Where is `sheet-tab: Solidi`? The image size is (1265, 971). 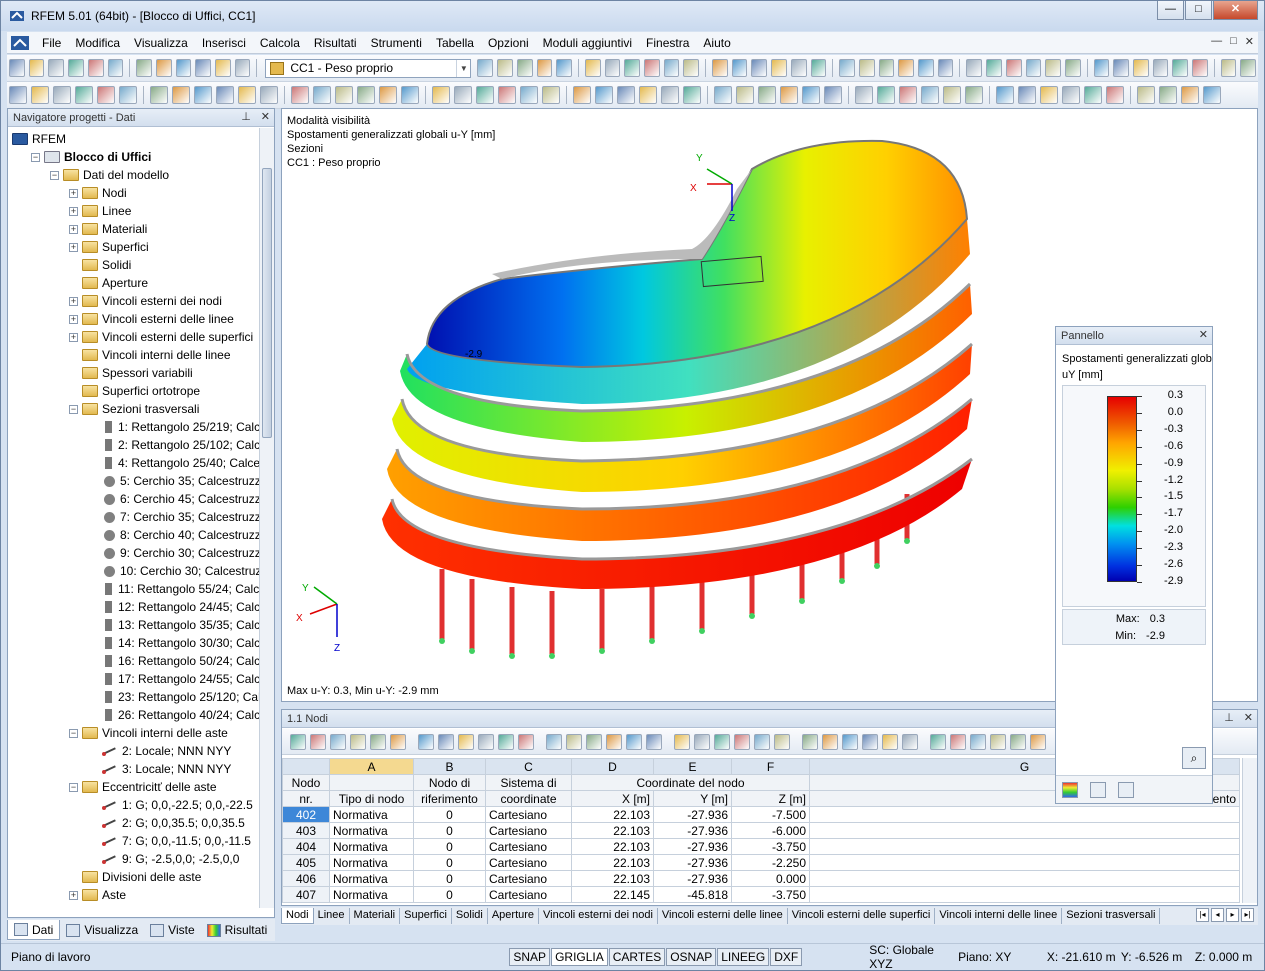
sheet-tab: Solidi is located at coordinates (470, 916).